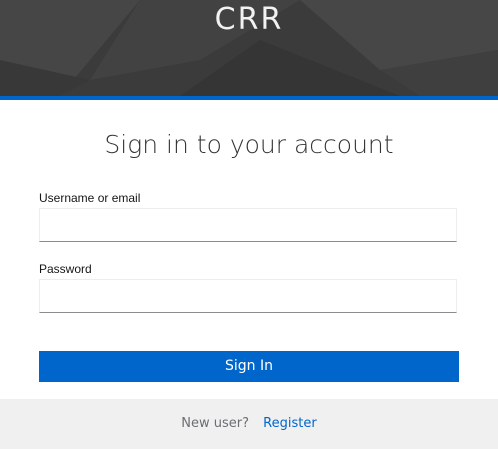 Image resolution: width=498 pixels, height=449 pixels. I want to click on password-label: Password, so click(65, 269).